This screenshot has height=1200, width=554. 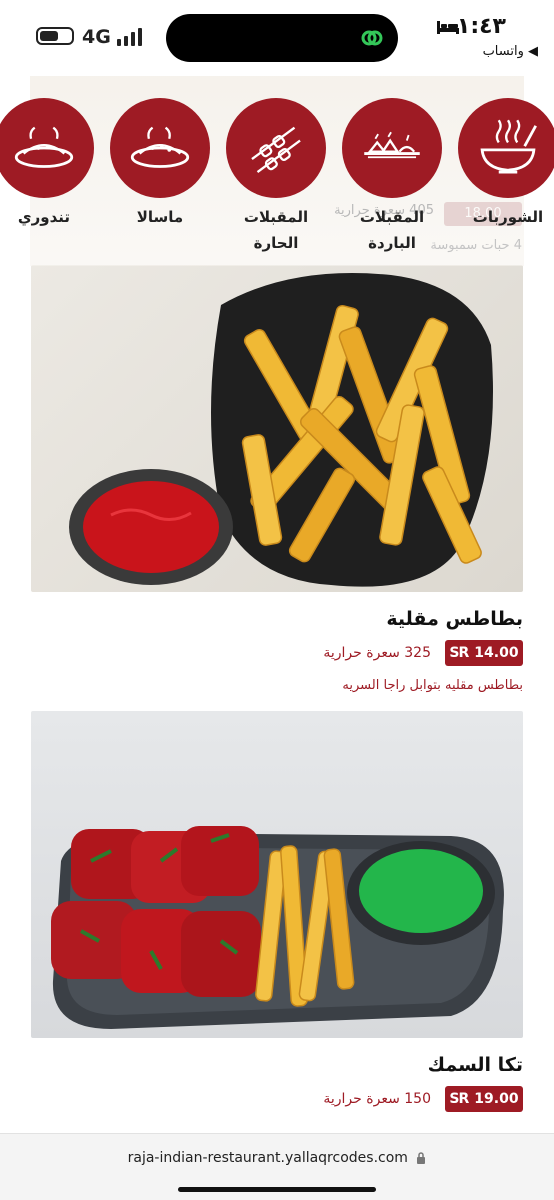 What do you see at coordinates (372, 38) in the screenshot?
I see `link-icon` at bounding box center [372, 38].